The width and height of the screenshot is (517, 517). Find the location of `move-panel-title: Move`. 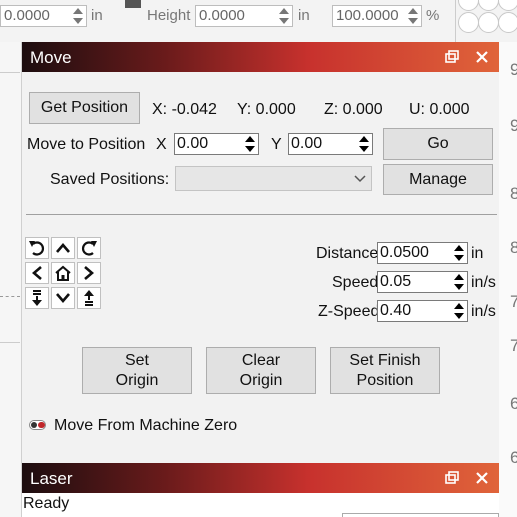

move-panel-title: Move is located at coordinates (51, 57).